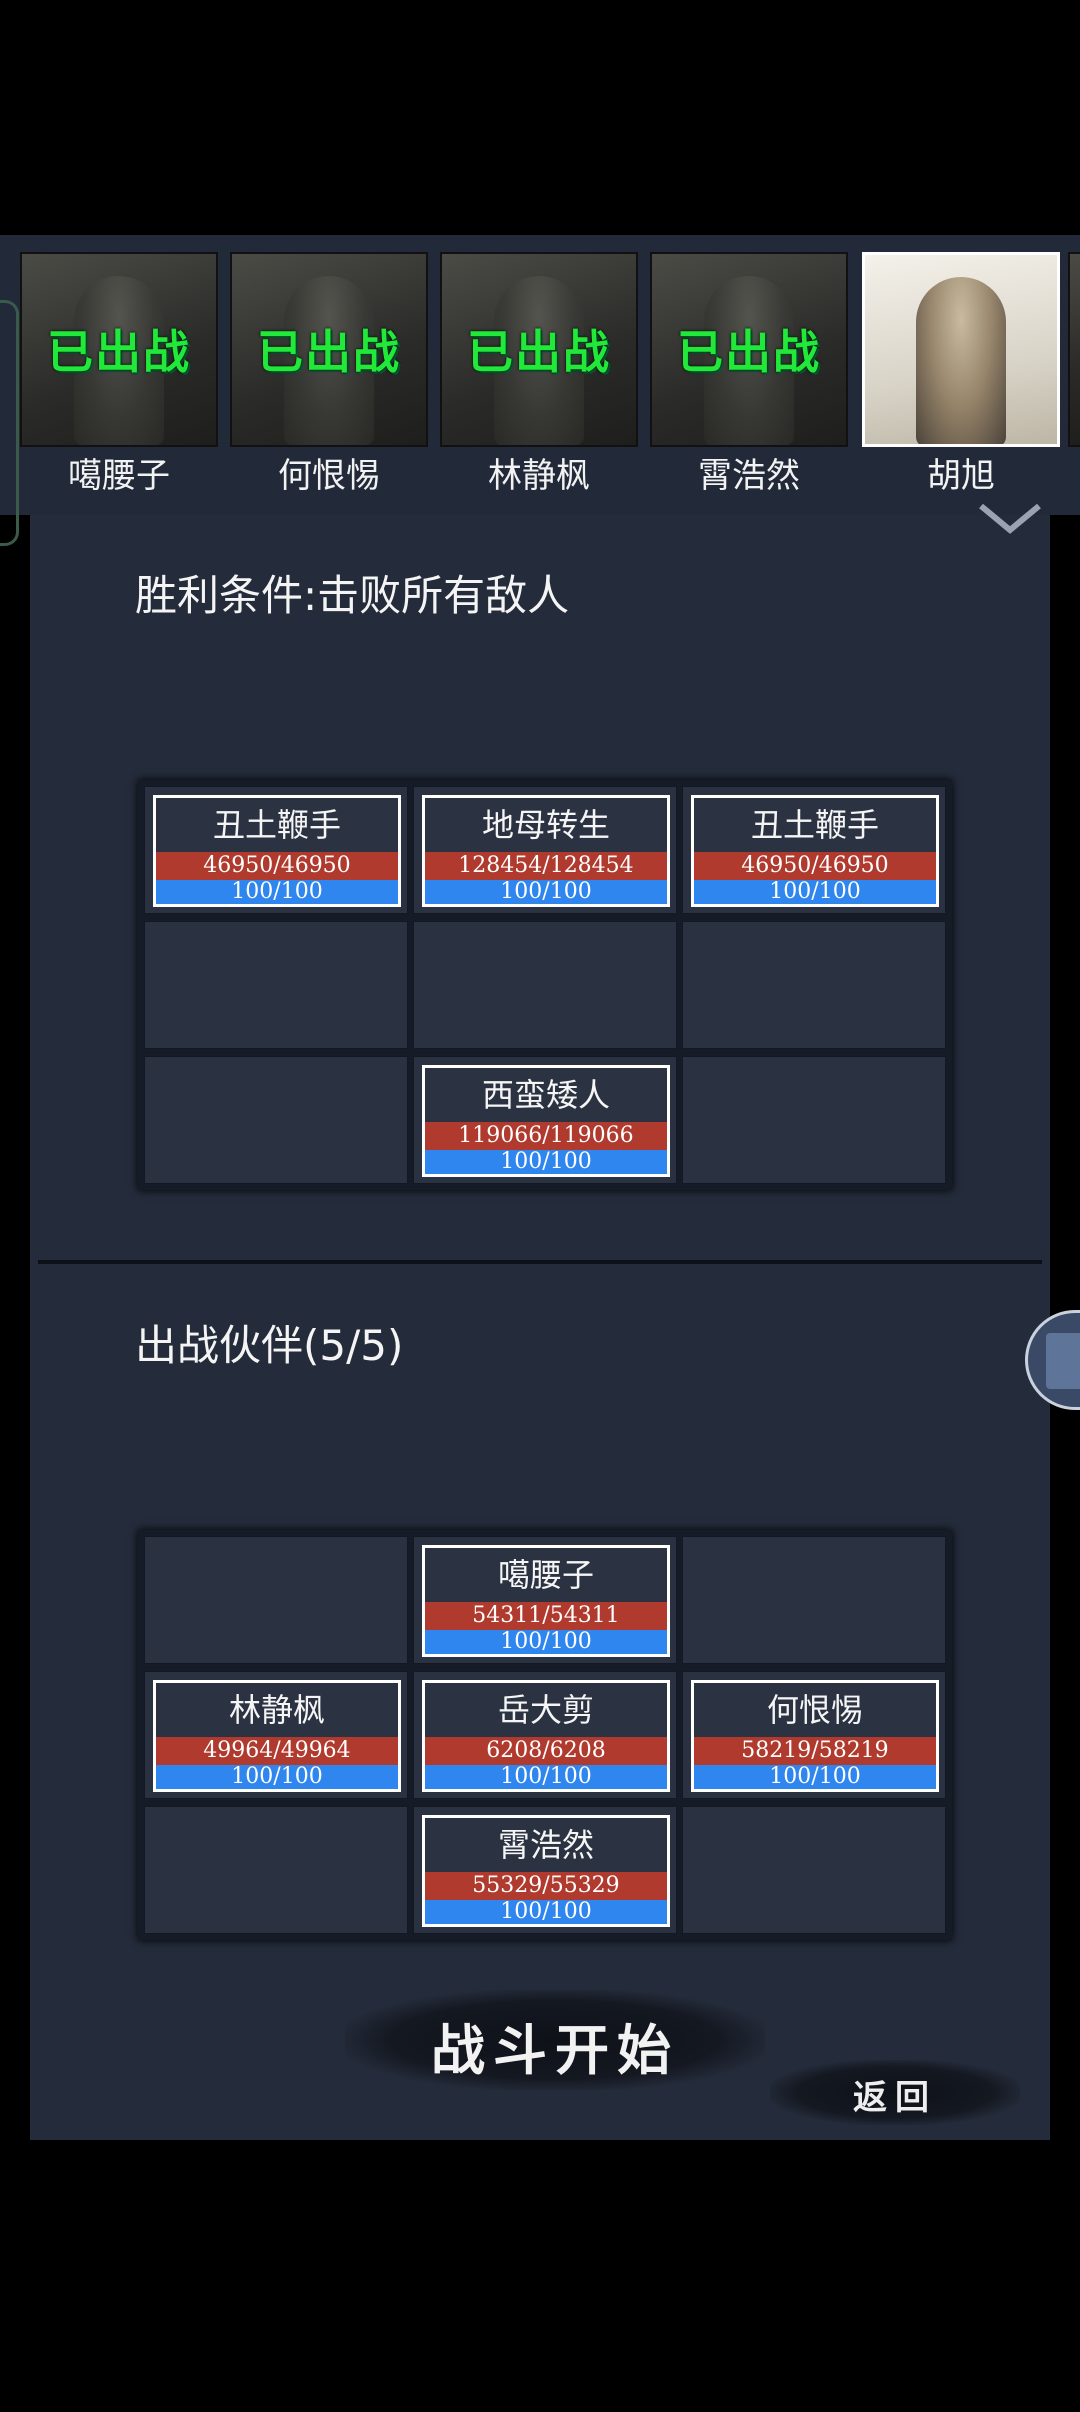  What do you see at coordinates (814, 1710) in the screenshot?
I see `unit-name: 何恨惕` at bounding box center [814, 1710].